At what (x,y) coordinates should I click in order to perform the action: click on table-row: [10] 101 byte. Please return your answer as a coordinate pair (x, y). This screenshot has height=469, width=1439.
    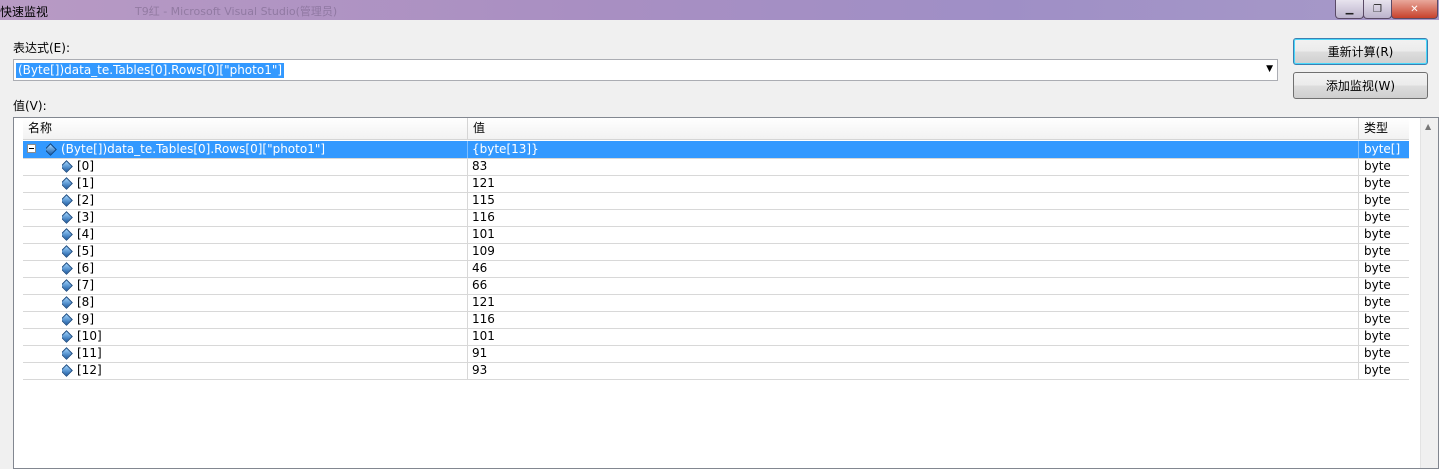
    Looking at the image, I should click on (716, 337).